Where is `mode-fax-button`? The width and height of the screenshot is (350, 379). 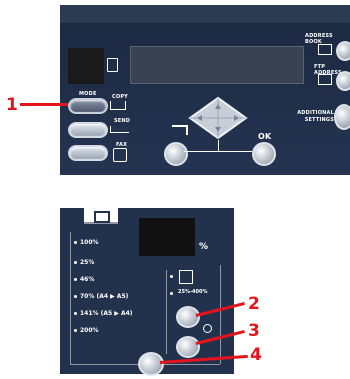 mode-fax-button is located at coordinates (88, 153).